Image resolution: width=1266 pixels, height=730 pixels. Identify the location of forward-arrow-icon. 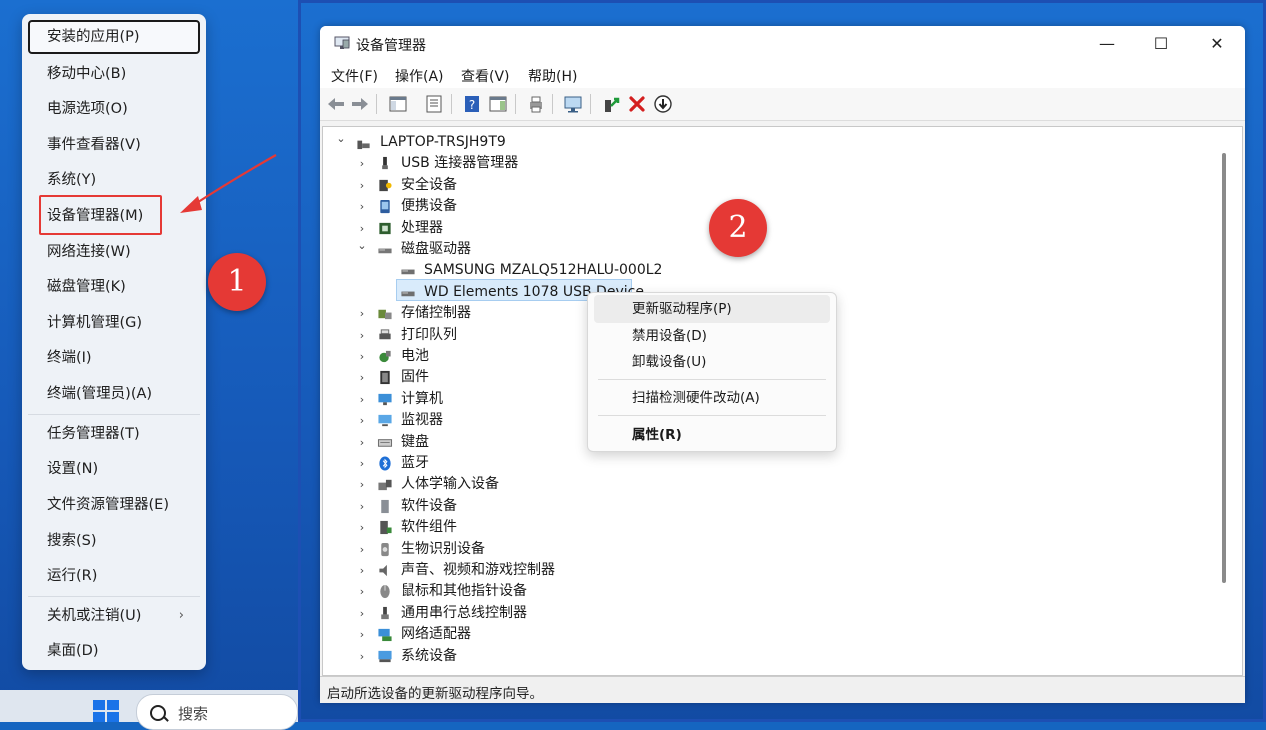
(360, 104).